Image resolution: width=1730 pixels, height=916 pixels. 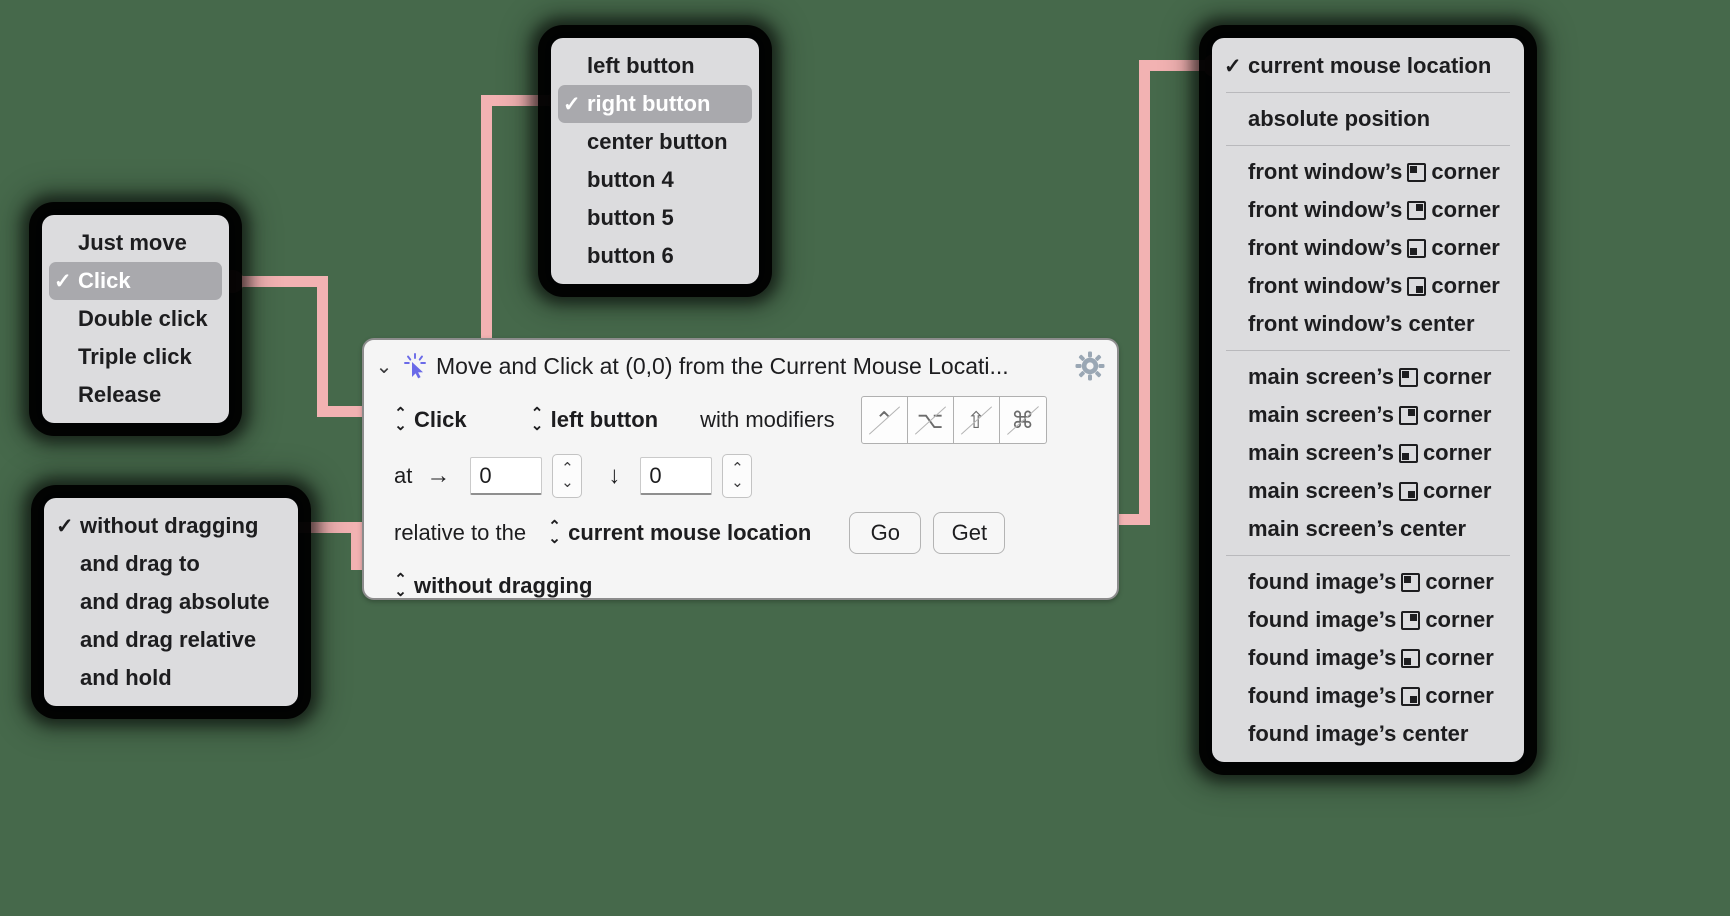 What do you see at coordinates (415, 366) in the screenshot?
I see `click-cursor-icon` at bounding box center [415, 366].